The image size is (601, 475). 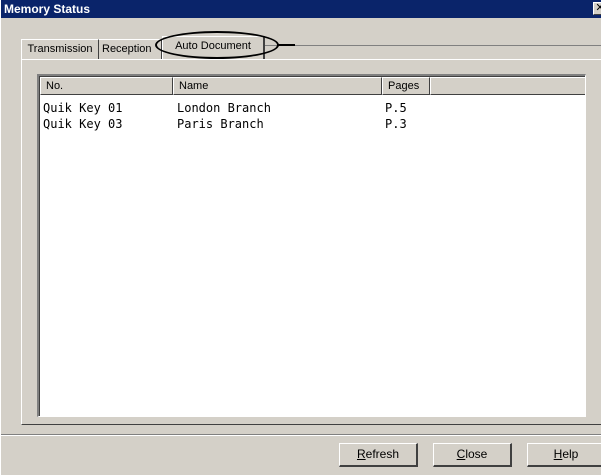 What do you see at coordinates (286, 45) in the screenshot?
I see `highlight-oval-tail` at bounding box center [286, 45].